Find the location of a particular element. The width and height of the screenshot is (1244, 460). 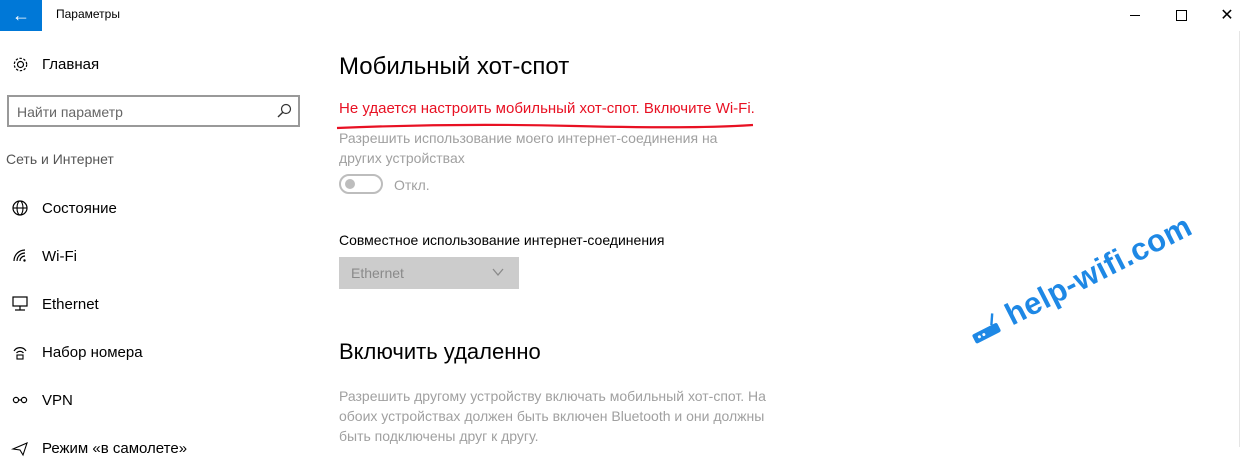

dropdown-value: Ethernet is located at coordinates (377, 273).